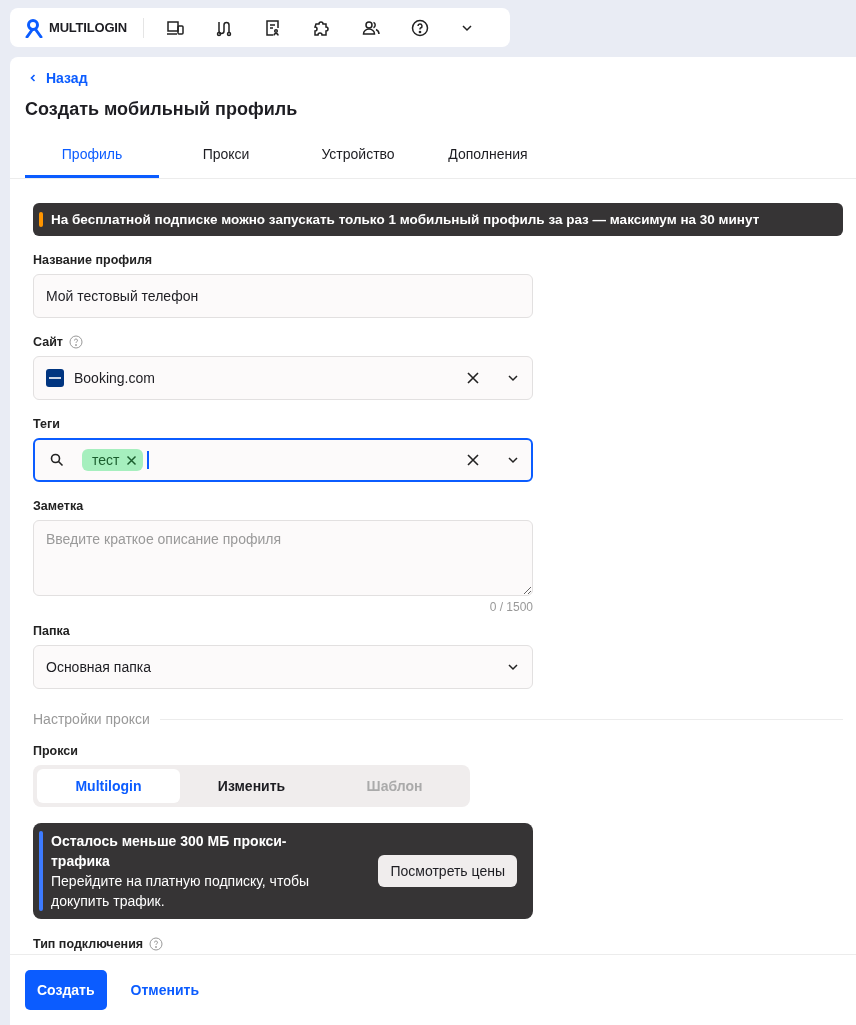 This screenshot has height=1025, width=856. Describe the element at coordinates (405, 219) in the screenshot. I see `warning-text: На бесплатной подписке можно запускать только 1 мобильный профиль за раз — максимум на 30 минут` at that location.